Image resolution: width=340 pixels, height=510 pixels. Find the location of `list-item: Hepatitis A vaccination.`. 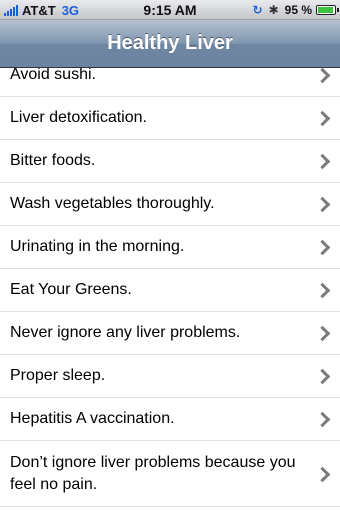

list-item: Hepatitis A vaccination. is located at coordinates (170, 419).